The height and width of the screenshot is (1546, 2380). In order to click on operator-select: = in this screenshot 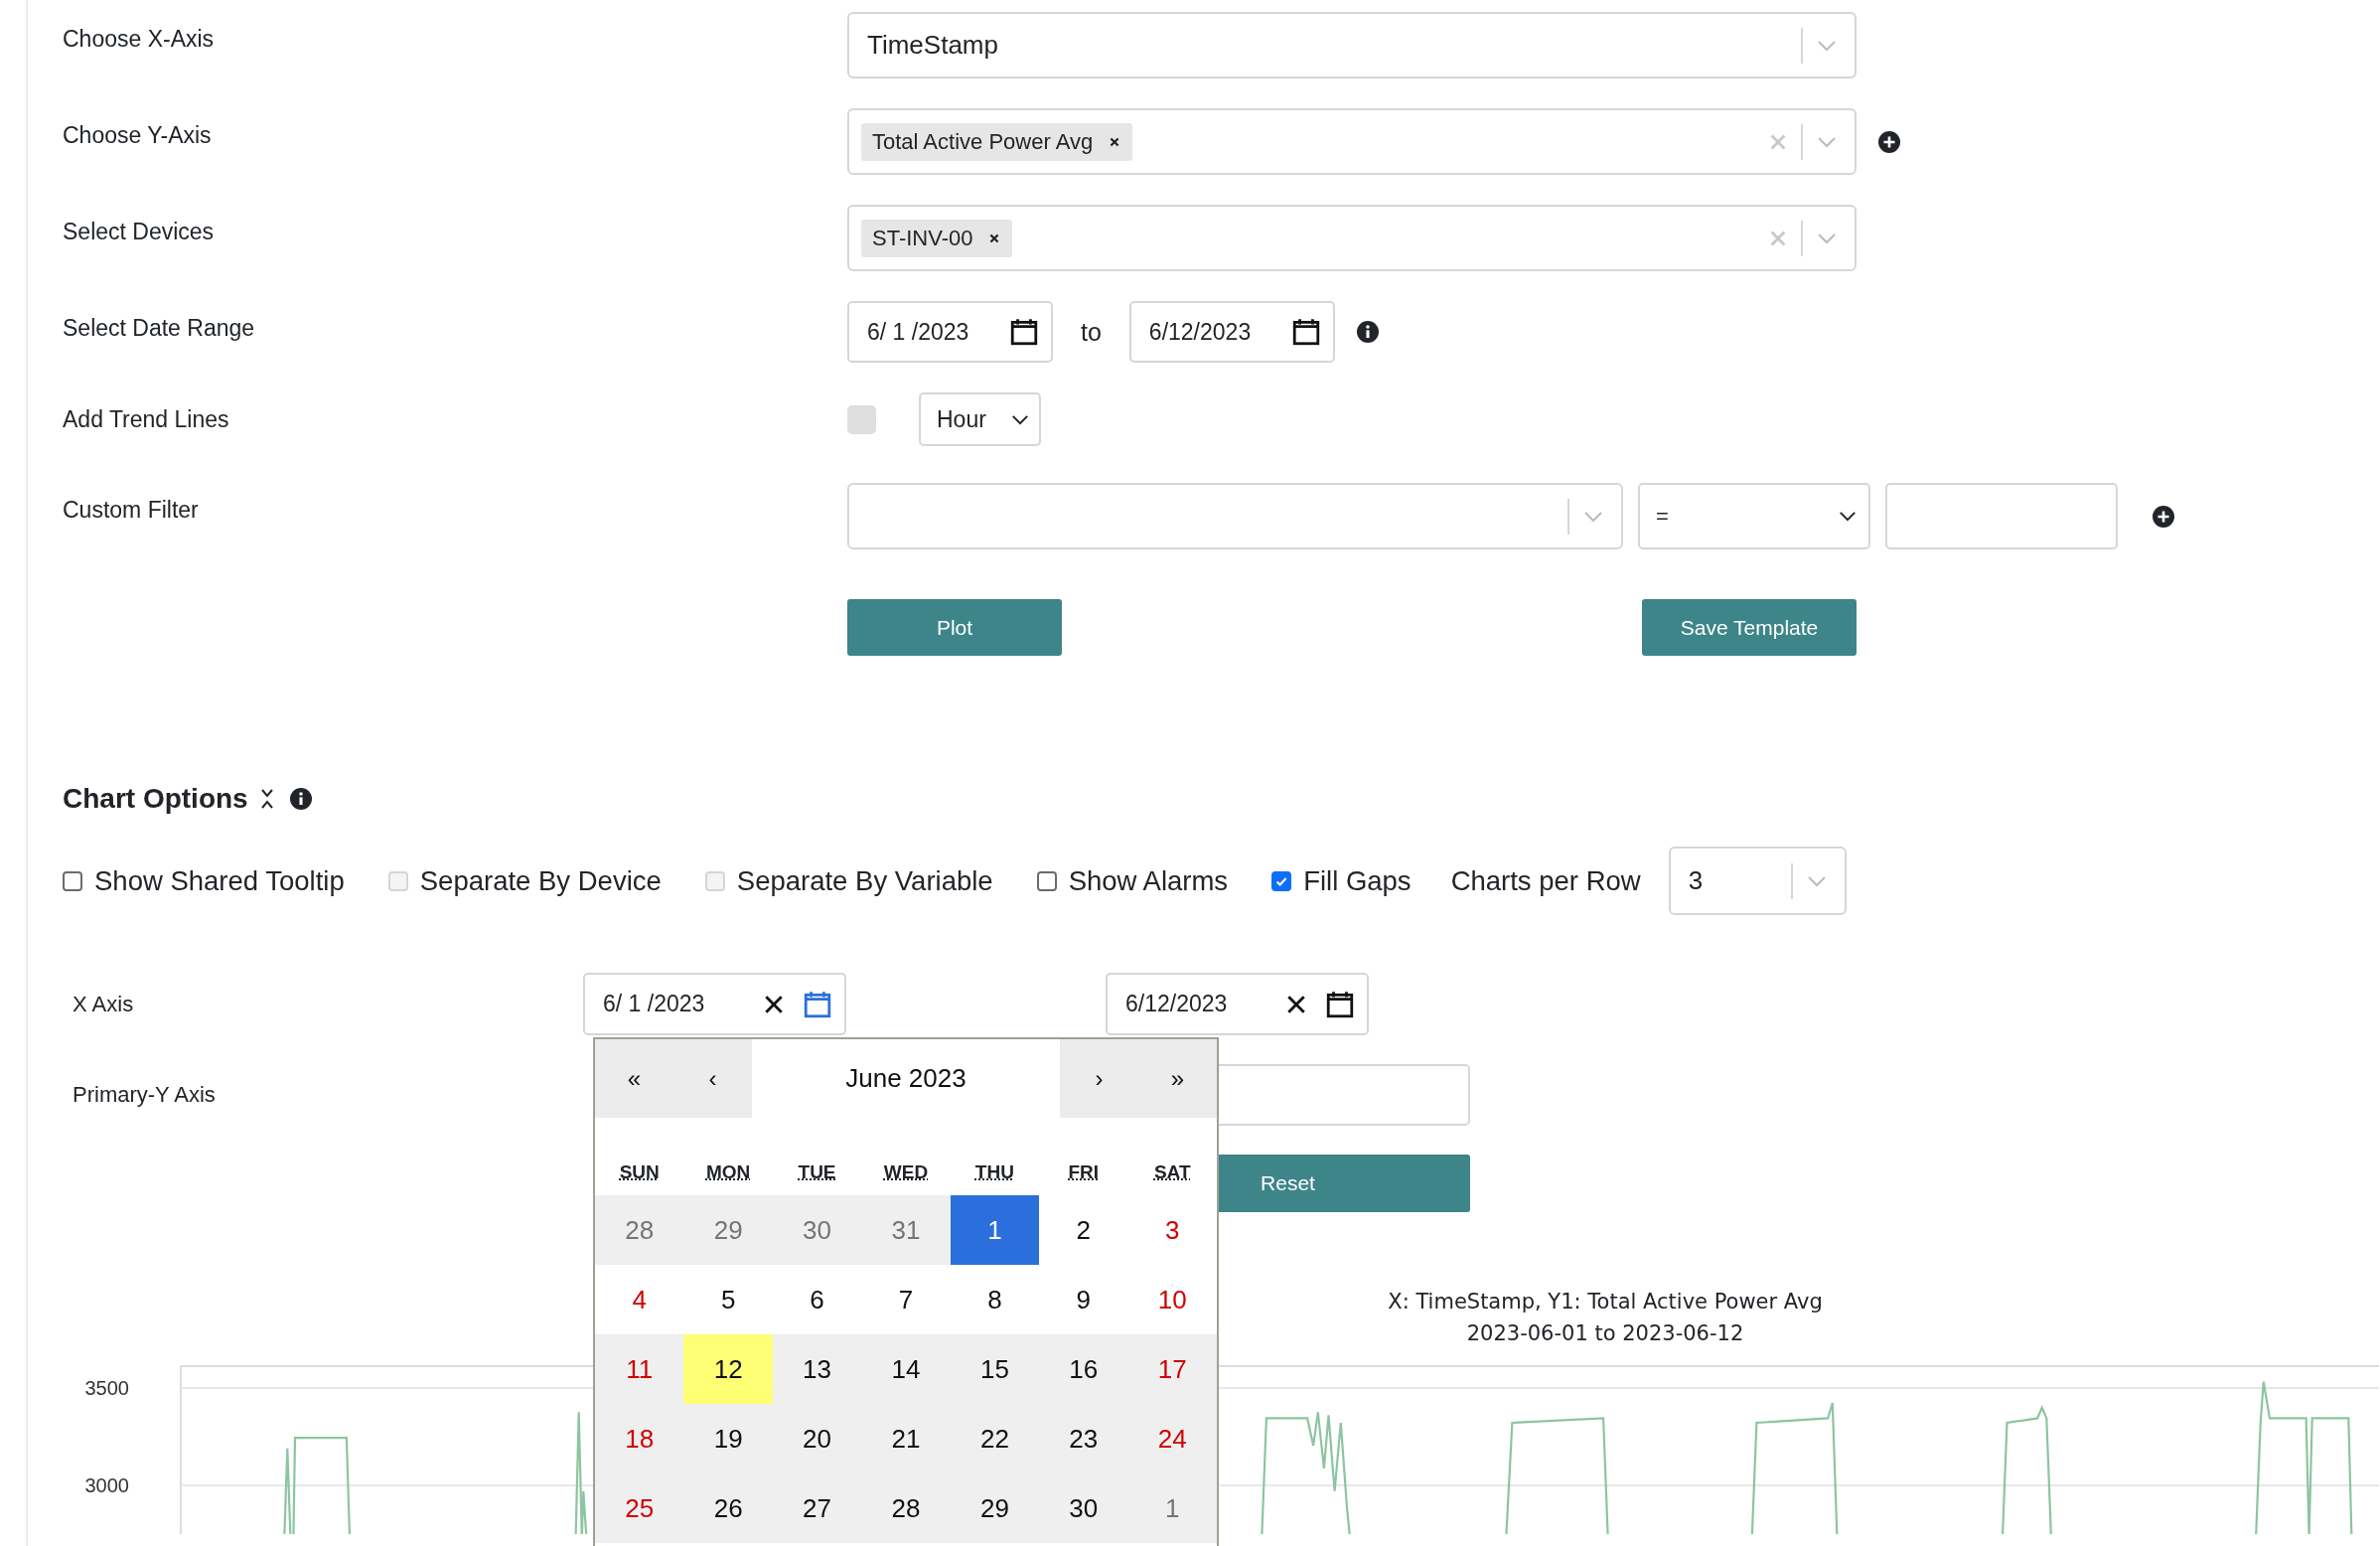, I will do `click(1754, 516)`.